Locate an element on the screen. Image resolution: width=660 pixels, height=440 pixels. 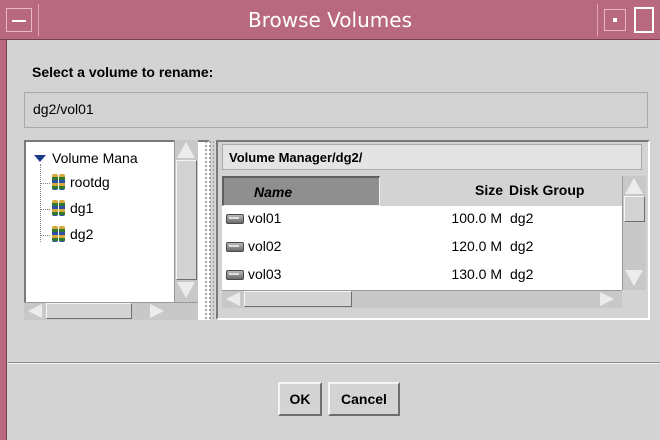
column-header-name: Name is located at coordinates (301, 191).